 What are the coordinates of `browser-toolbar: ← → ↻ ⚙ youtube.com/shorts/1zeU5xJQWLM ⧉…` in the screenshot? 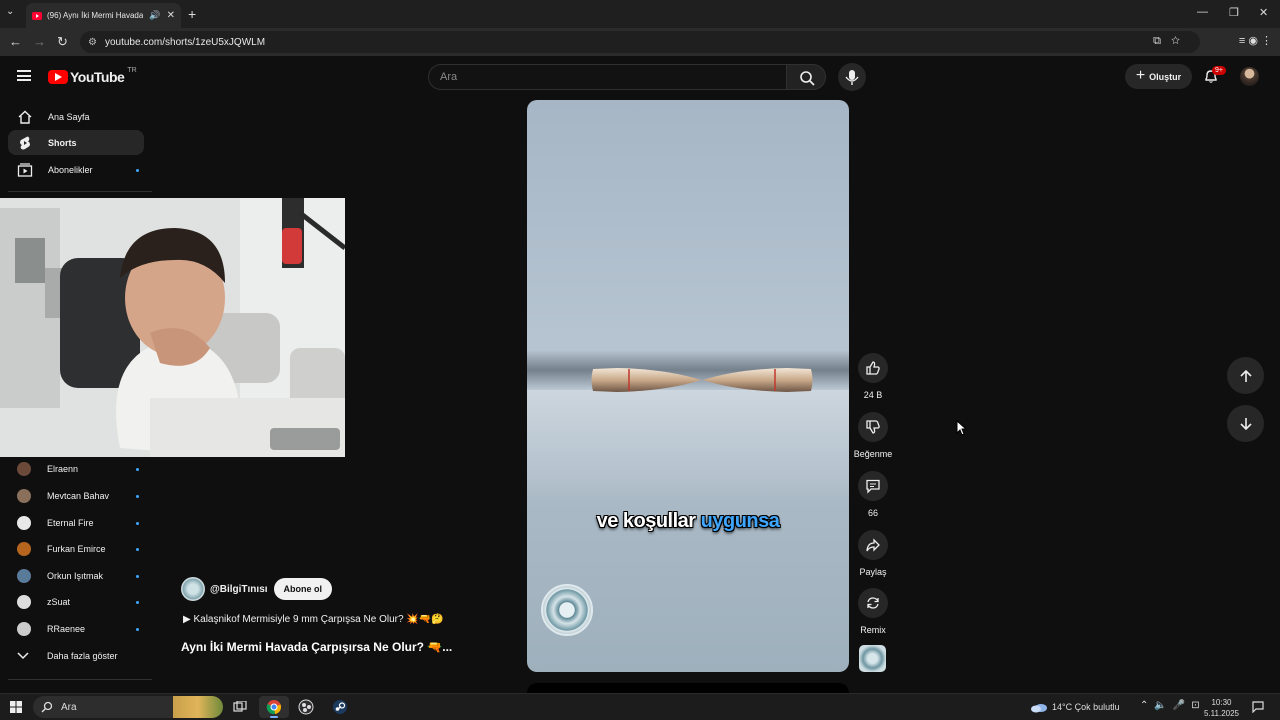 It's located at (640, 42).